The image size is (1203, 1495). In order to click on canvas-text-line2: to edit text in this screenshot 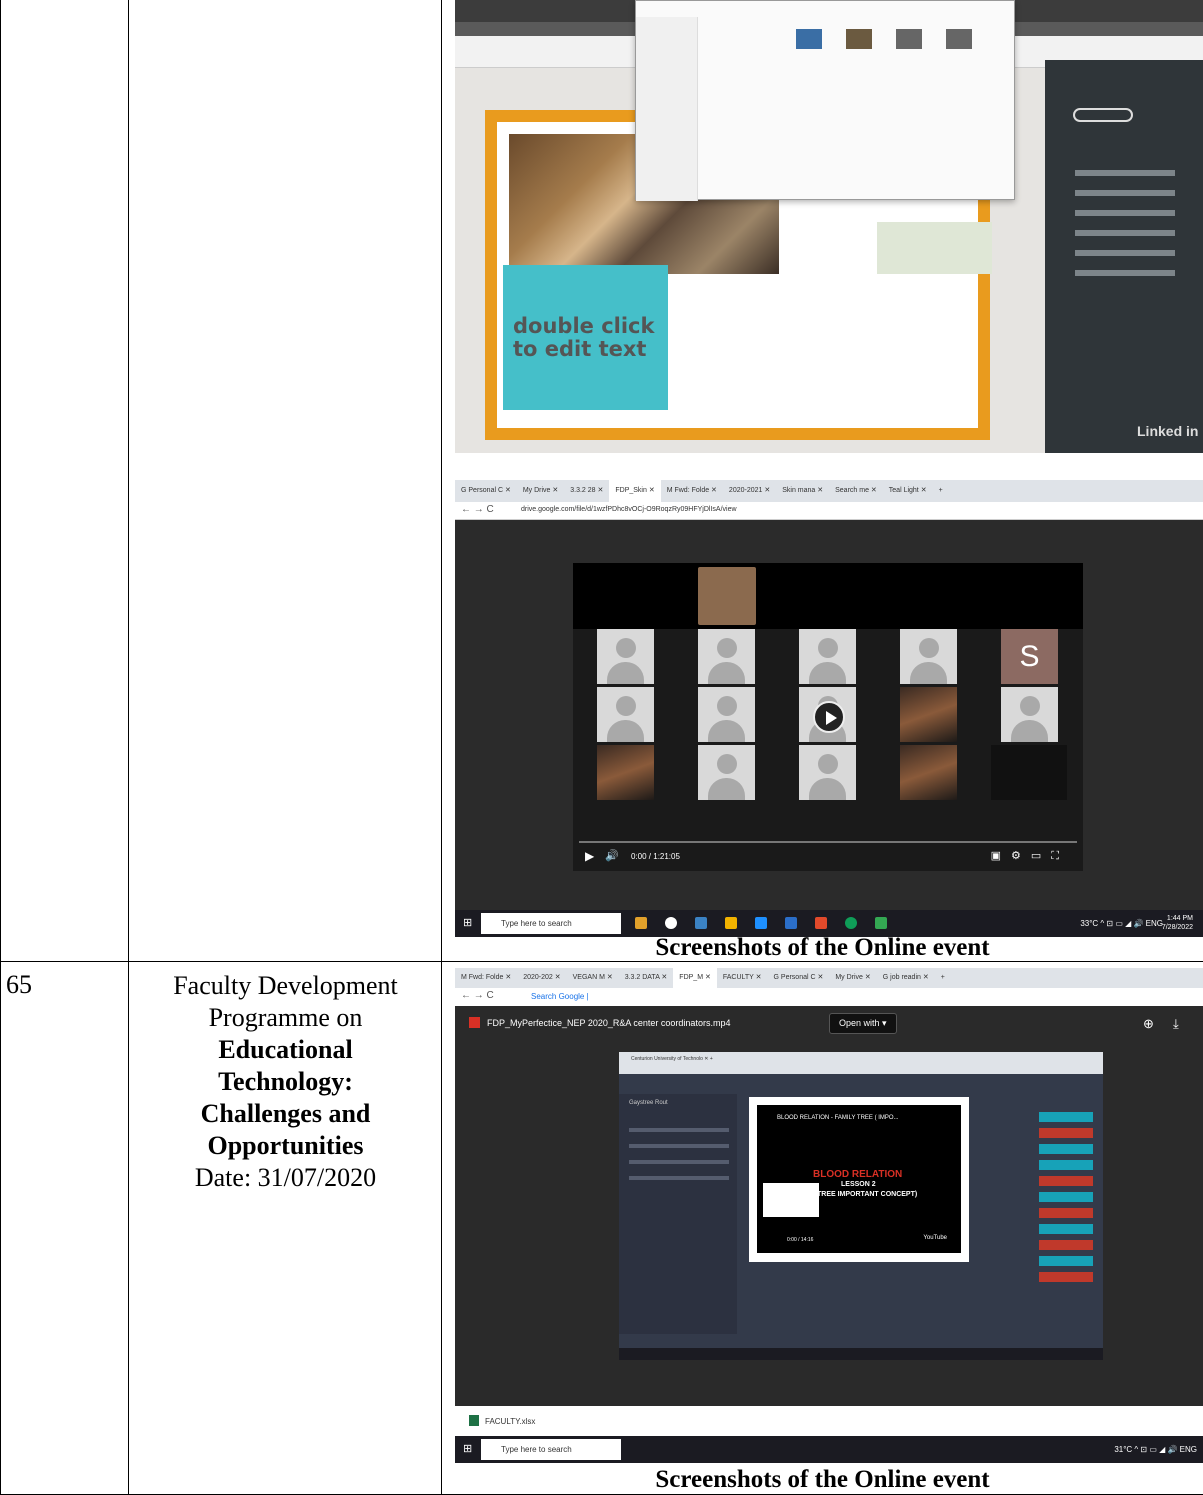, I will do `click(580, 349)`.